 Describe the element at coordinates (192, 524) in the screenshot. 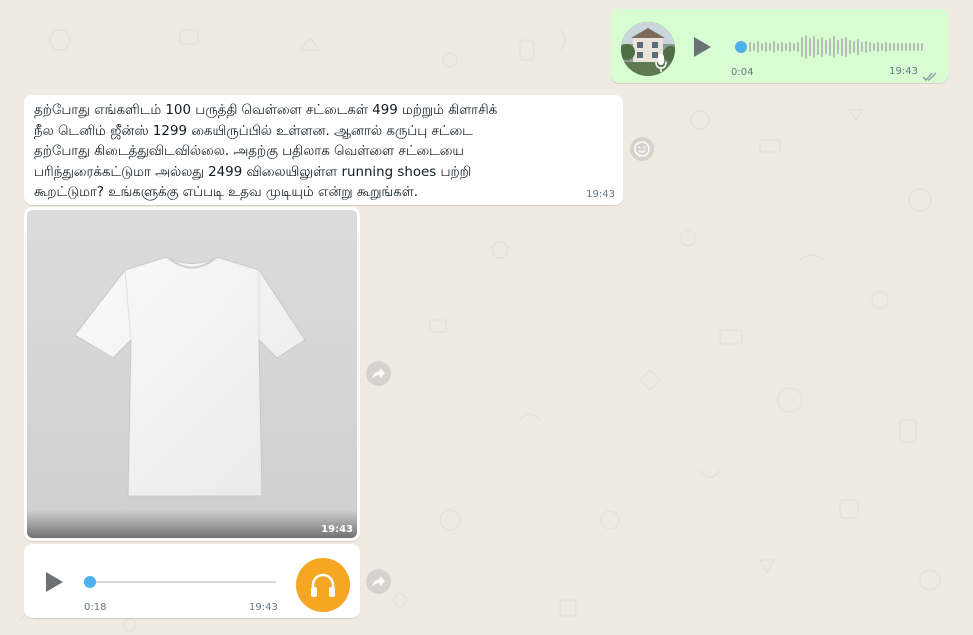

I see `image-footer-shade` at that location.